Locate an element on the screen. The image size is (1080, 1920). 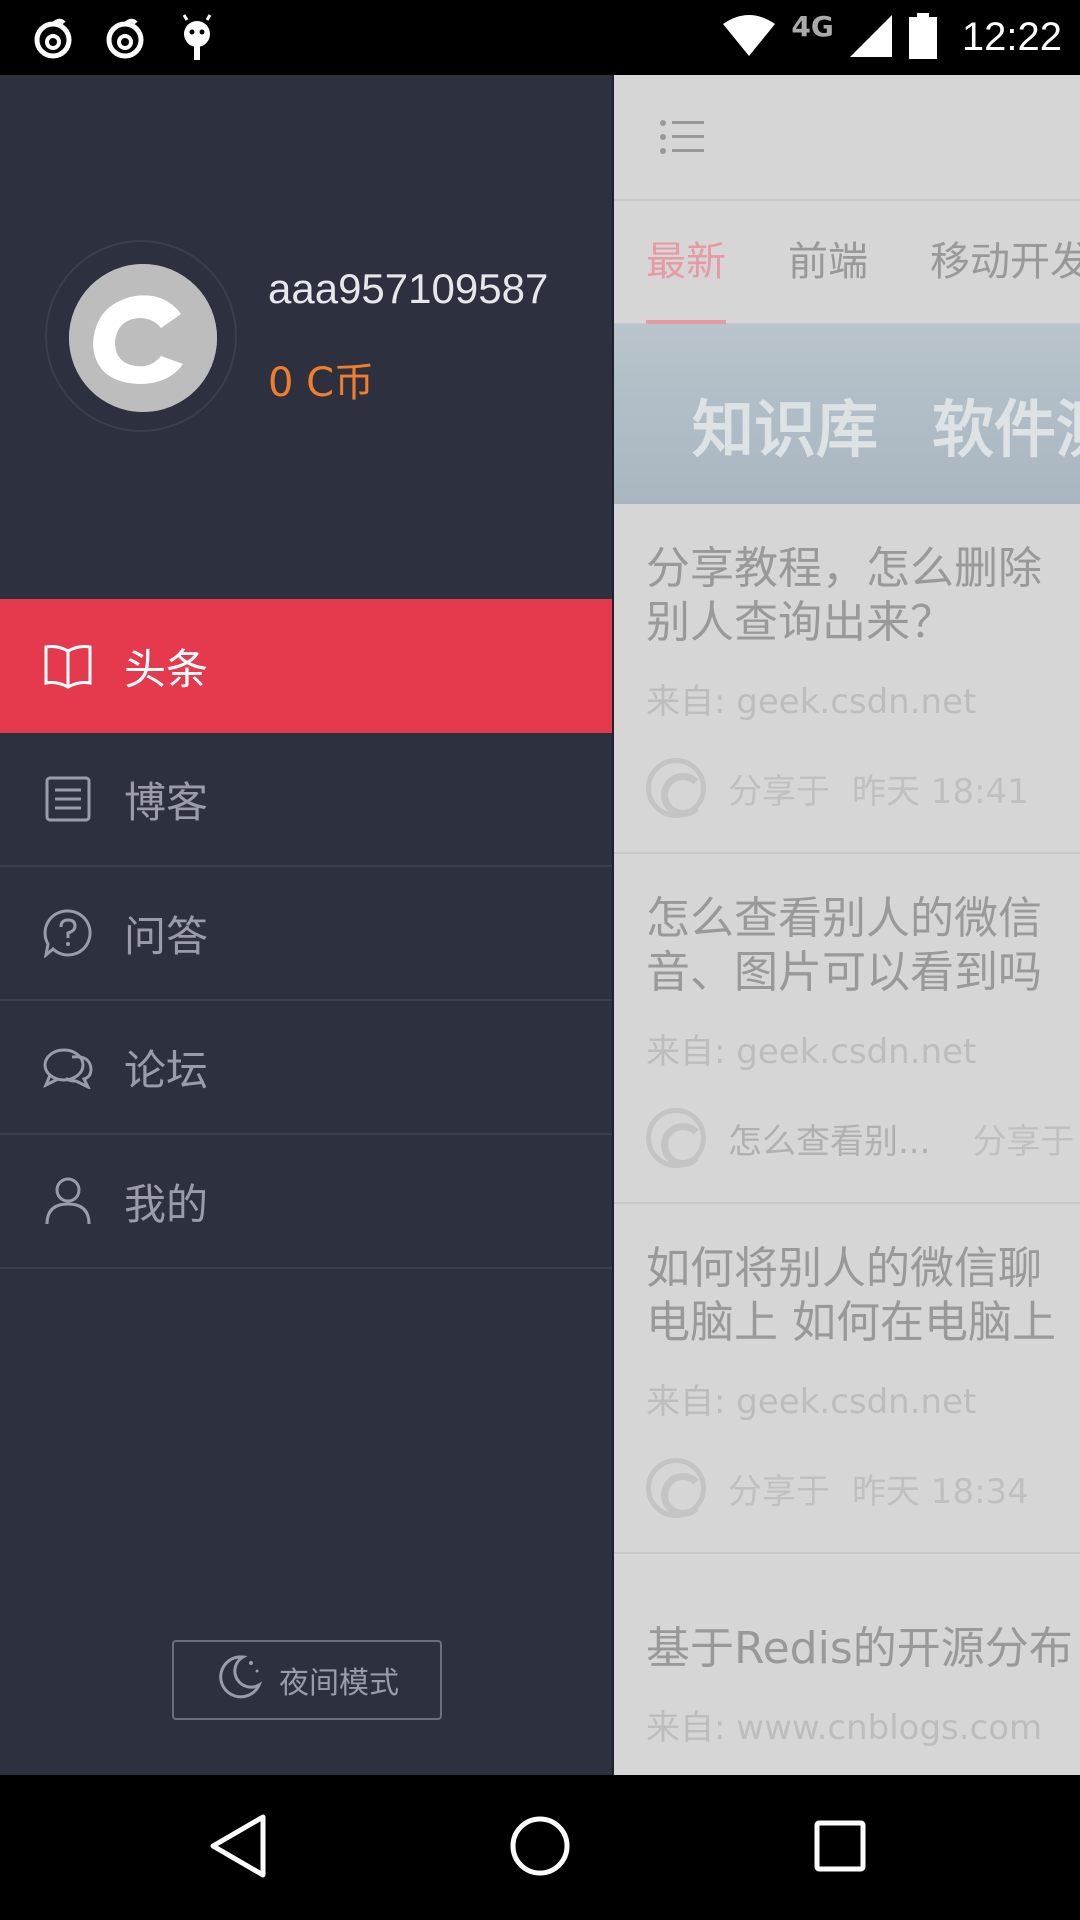
book-icon is located at coordinates (68, 666).